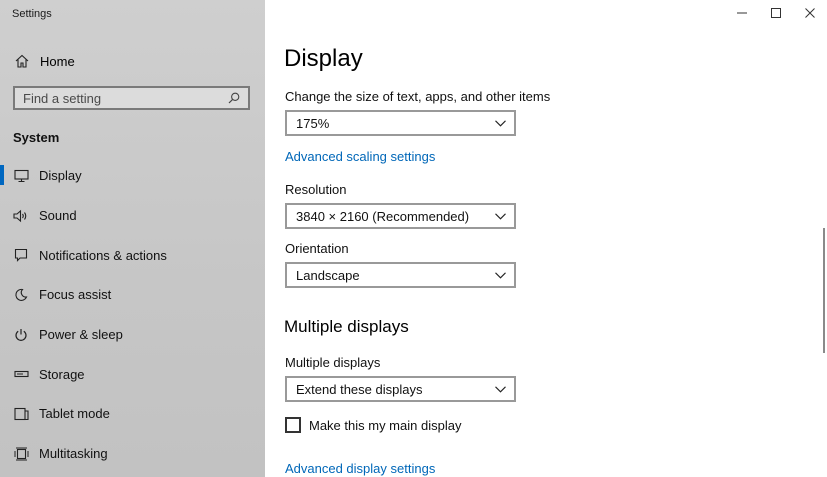 The width and height of the screenshot is (827, 477). What do you see at coordinates (132, 335) in the screenshot?
I see `sidebar-item-power-sleep: Power & sleep` at bounding box center [132, 335].